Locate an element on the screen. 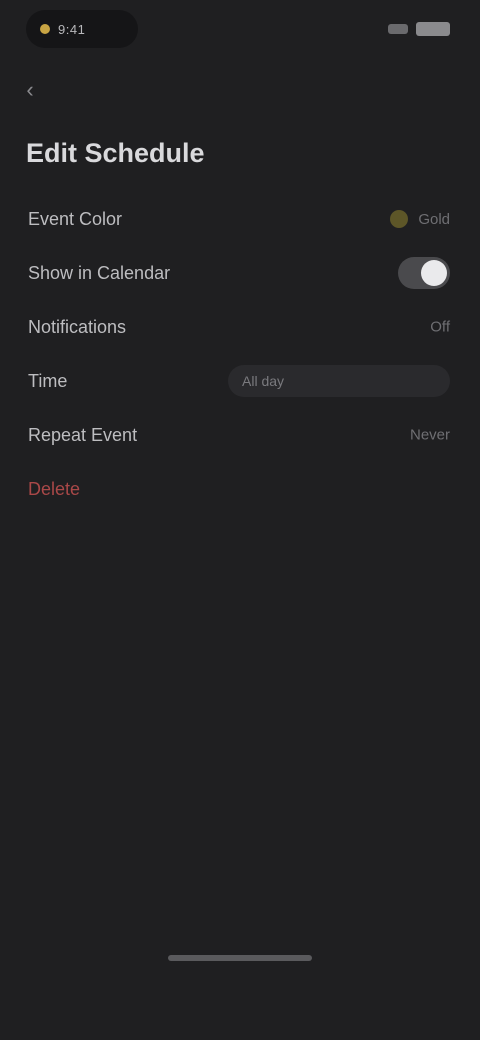 This screenshot has width=480, height=1040. delete-button: Delete is located at coordinates (240, 489).